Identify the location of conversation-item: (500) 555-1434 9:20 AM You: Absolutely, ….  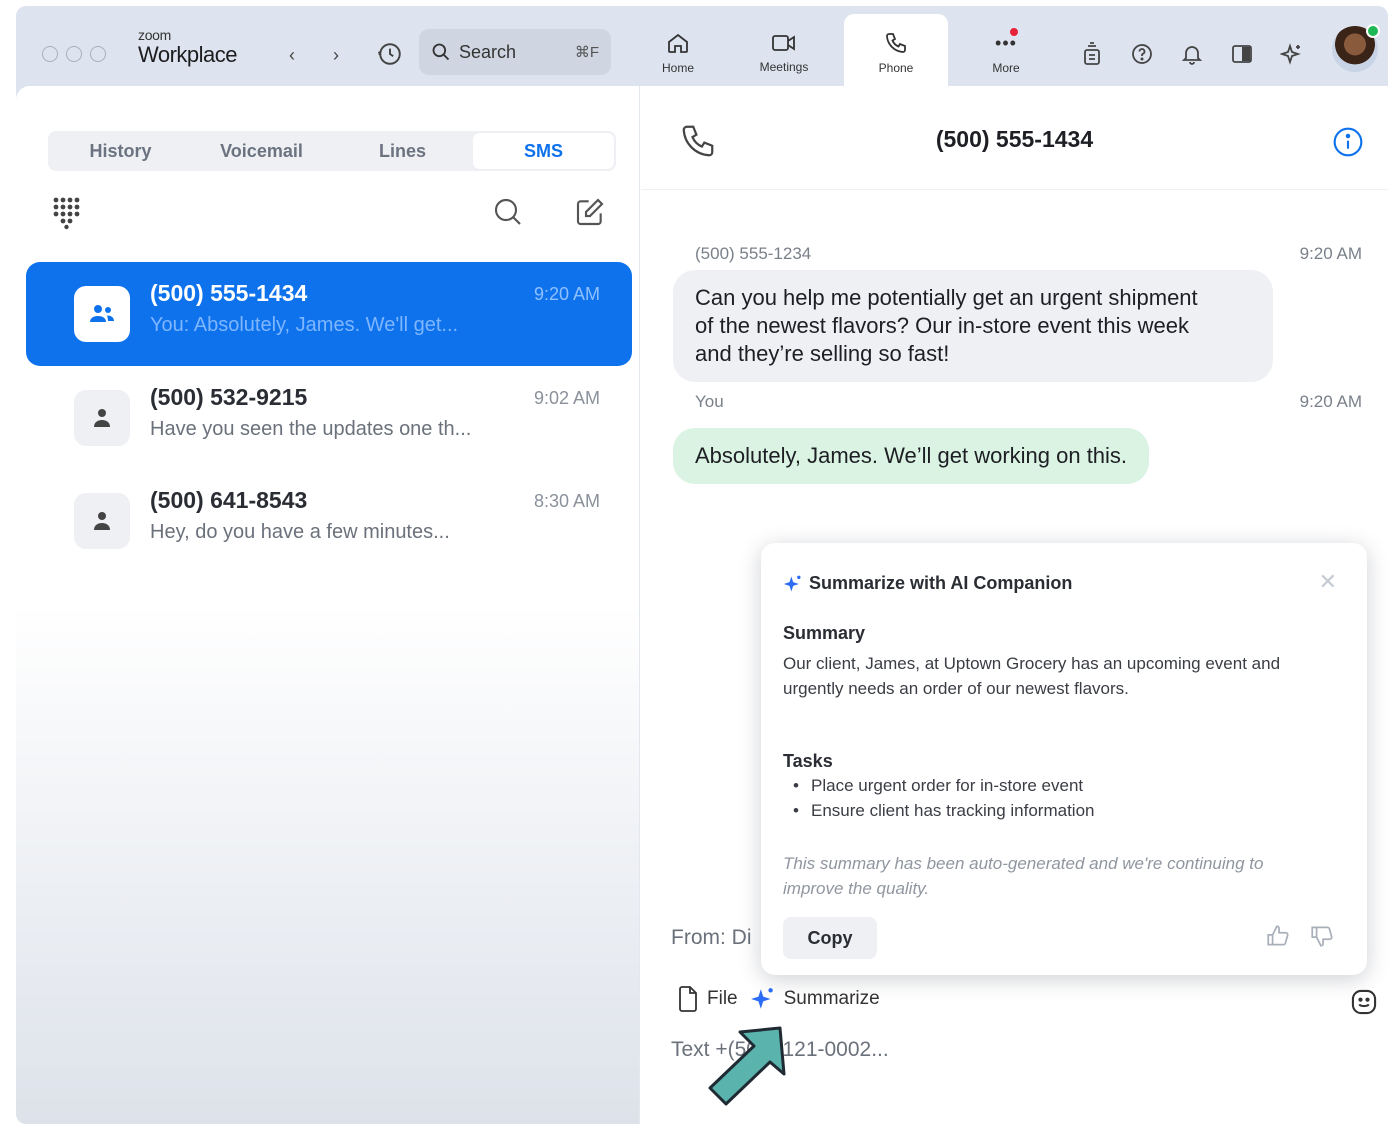
(329, 314).